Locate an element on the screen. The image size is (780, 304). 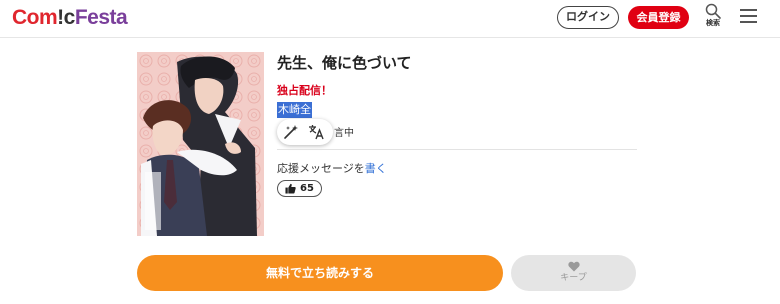
site-header: Com!cFesta ログイン 会員登録 検索 is located at coordinates (390, 19).